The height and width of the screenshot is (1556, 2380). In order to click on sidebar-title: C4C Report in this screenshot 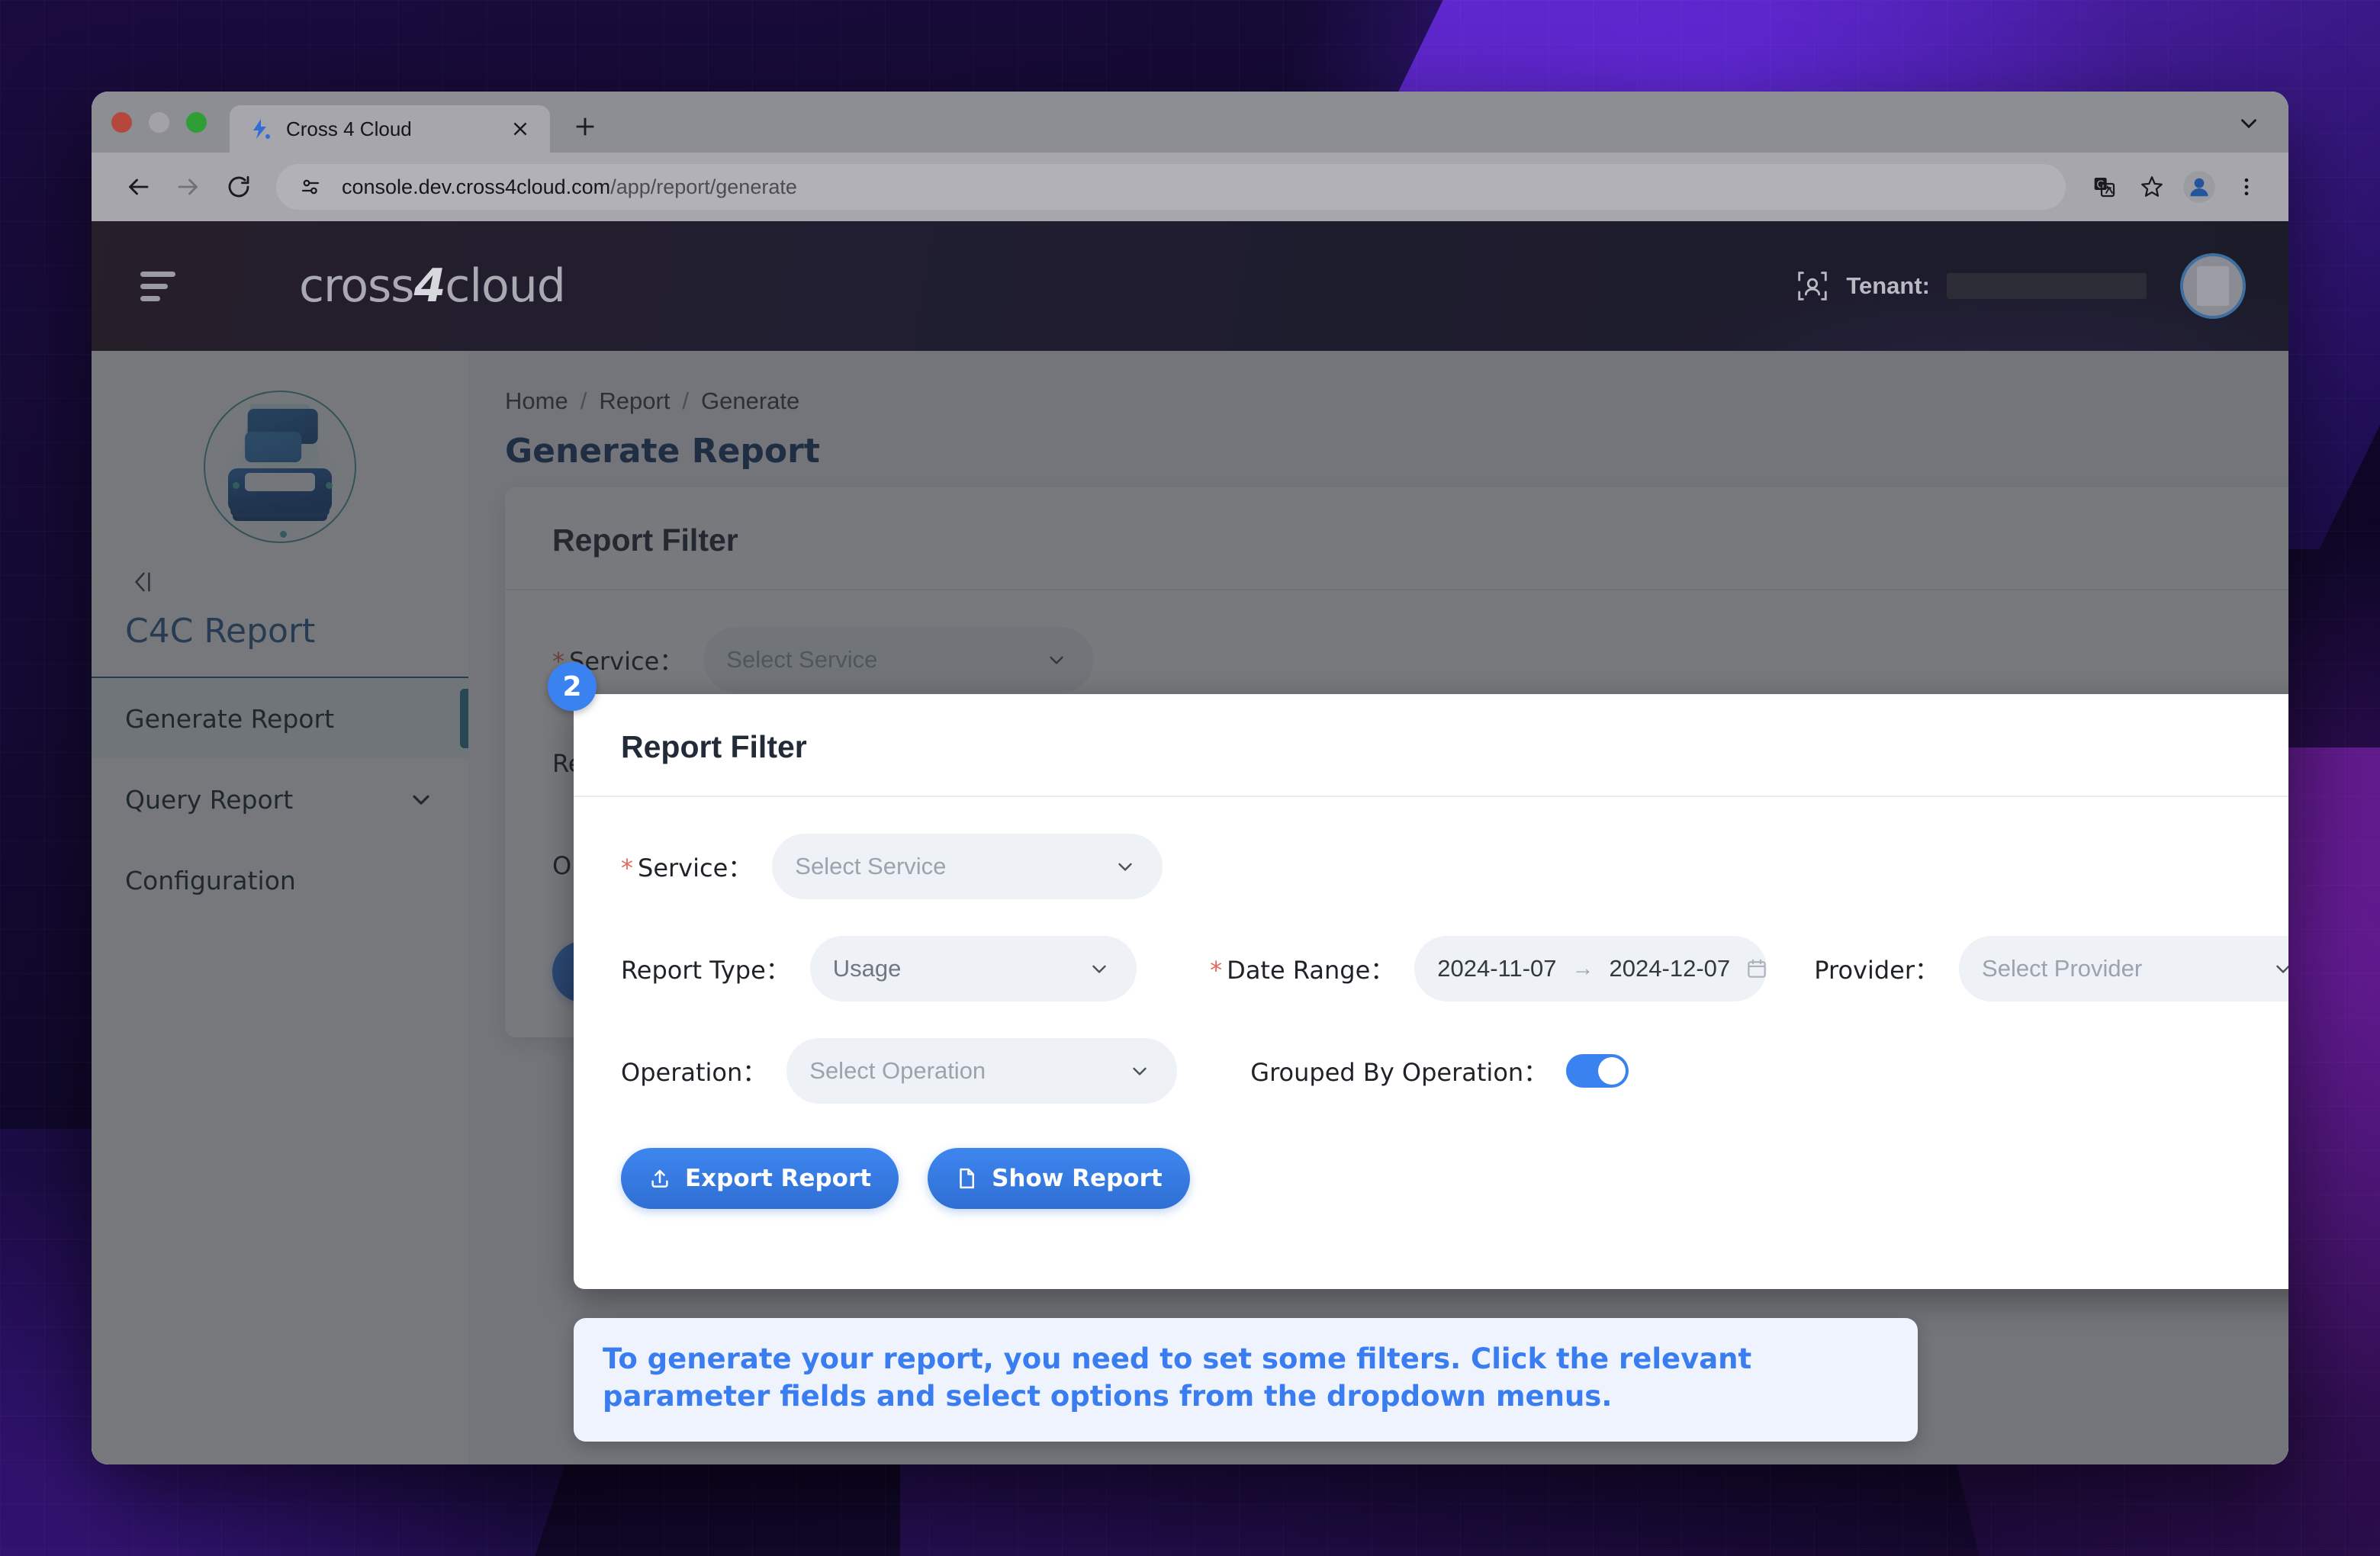, I will do `click(220, 631)`.